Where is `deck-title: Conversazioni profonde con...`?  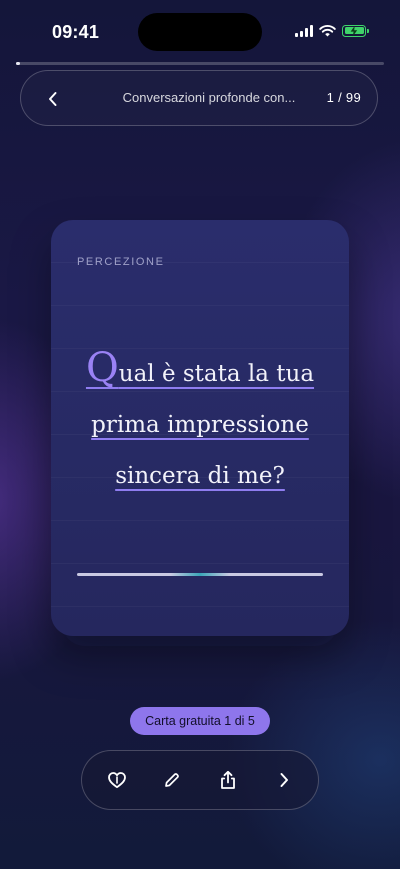 deck-title: Conversazioni profonde con... is located at coordinates (209, 97).